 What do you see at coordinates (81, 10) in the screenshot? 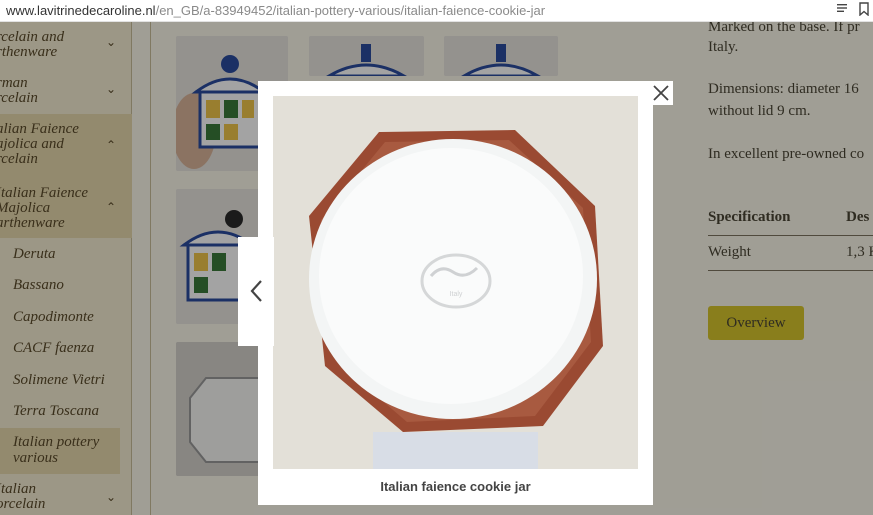
I see `url-host: www.lavitrinedecaroline.nl` at bounding box center [81, 10].